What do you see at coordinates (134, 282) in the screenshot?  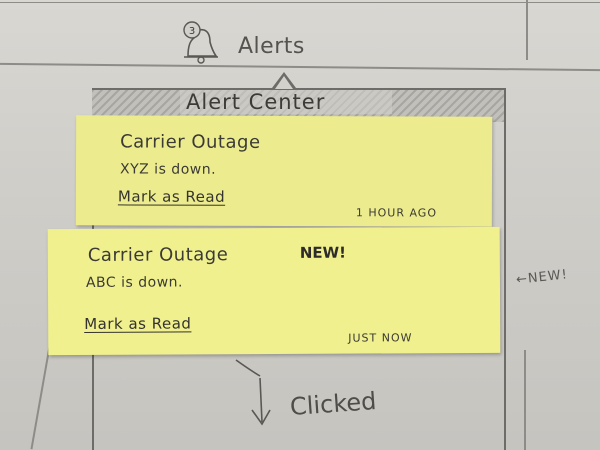 I see `alert-message: ABC is down.` at bounding box center [134, 282].